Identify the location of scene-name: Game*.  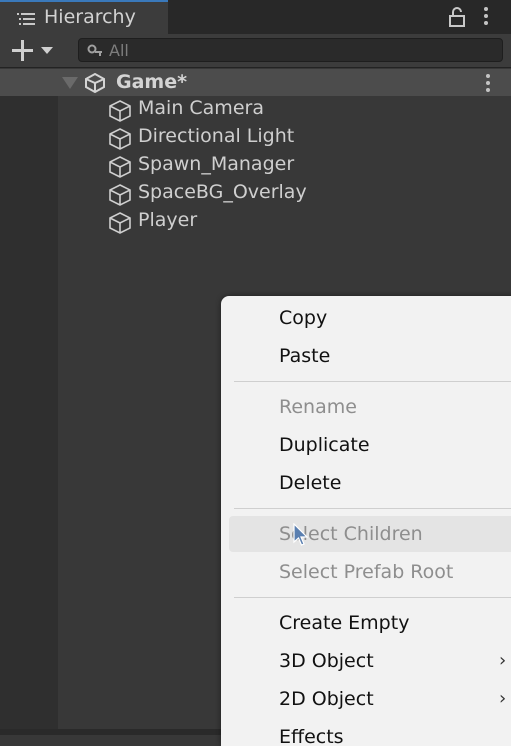
(152, 82).